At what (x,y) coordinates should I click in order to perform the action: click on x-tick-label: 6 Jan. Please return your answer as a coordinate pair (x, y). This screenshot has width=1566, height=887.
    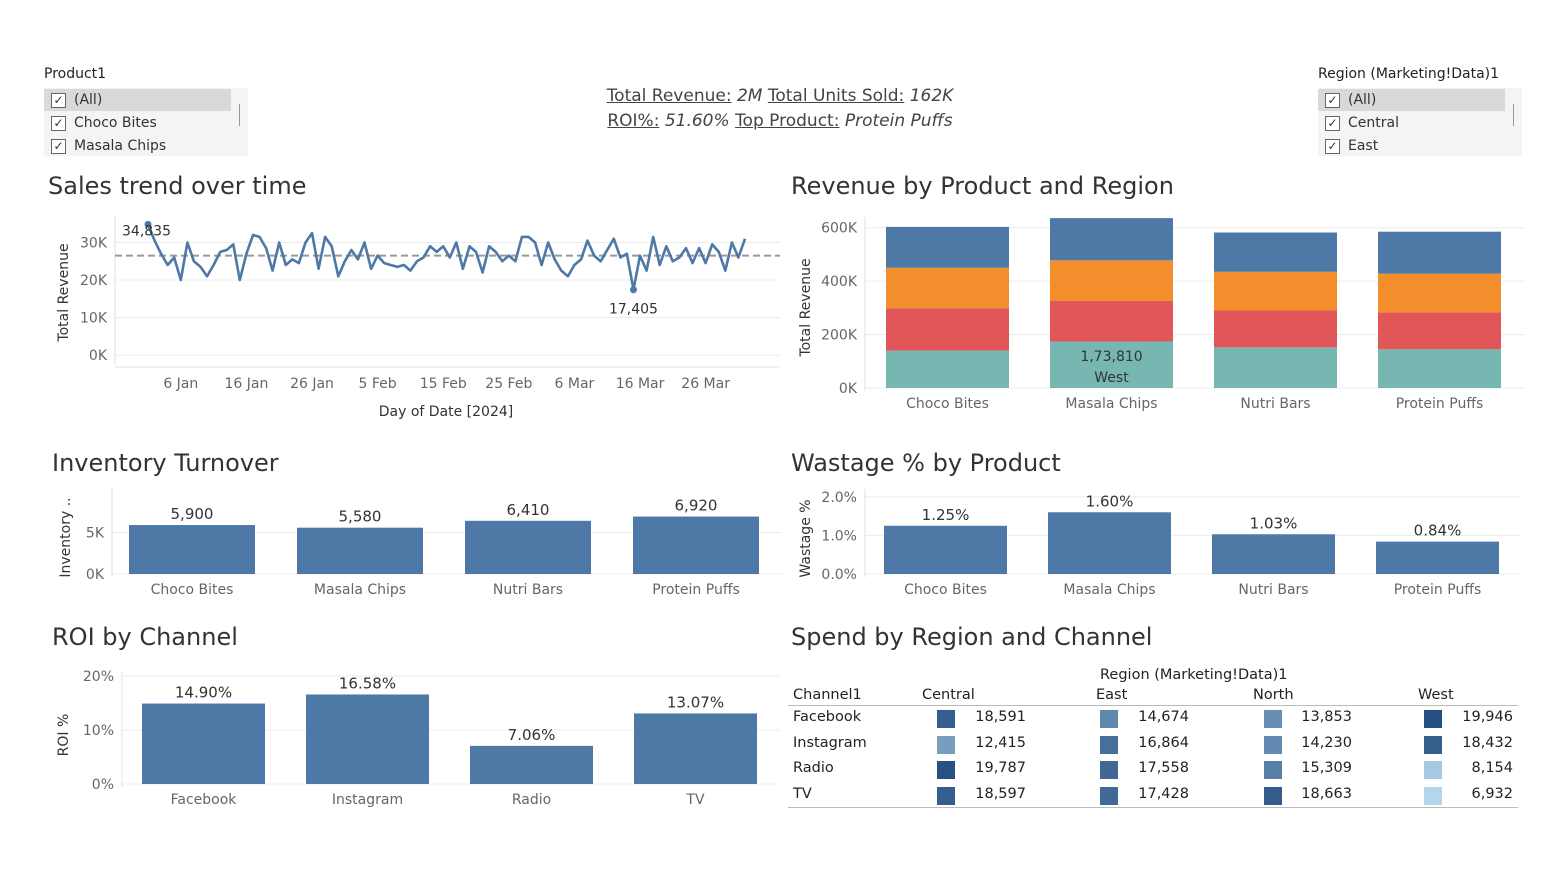
    Looking at the image, I should click on (180, 384).